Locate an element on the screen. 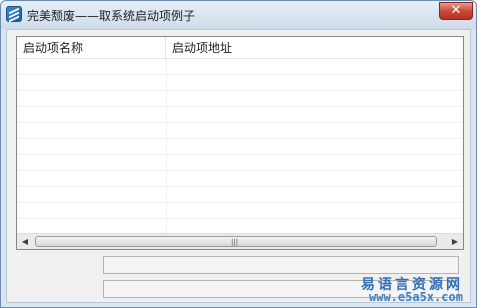 The image size is (477, 308). app-icon is located at coordinates (14, 14).